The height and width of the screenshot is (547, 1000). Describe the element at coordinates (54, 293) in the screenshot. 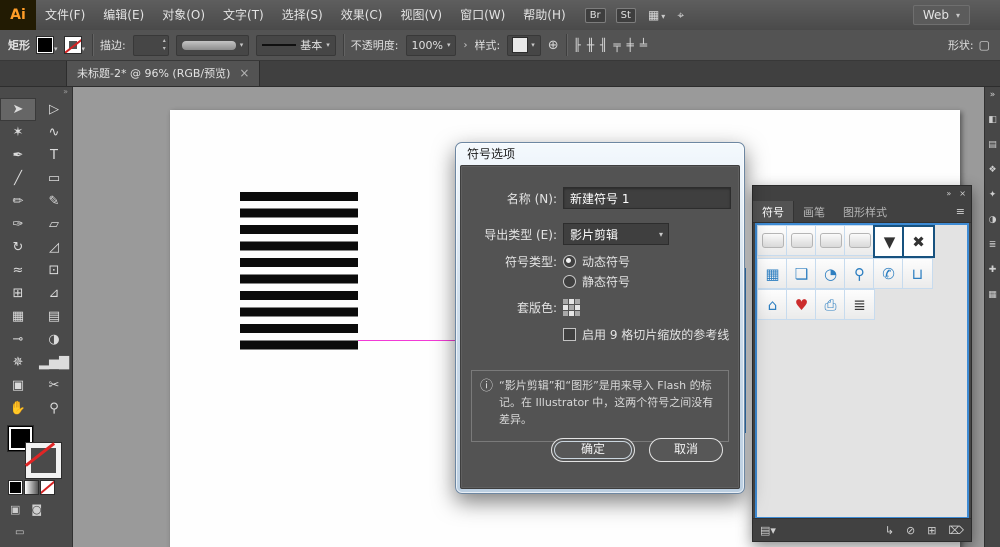

I see `perspective-grid-tool: ⊿` at that location.